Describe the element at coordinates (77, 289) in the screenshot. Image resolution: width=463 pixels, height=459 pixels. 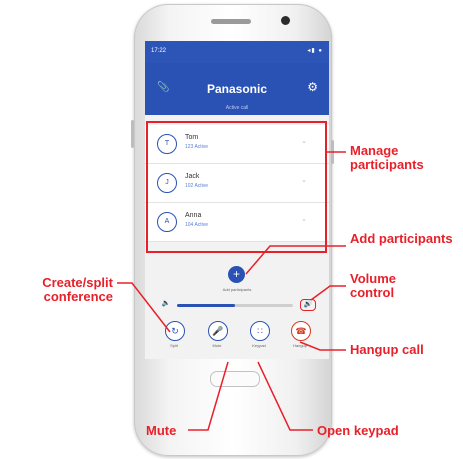
I see `callout-create-split-conference: Create/split conference` at that location.